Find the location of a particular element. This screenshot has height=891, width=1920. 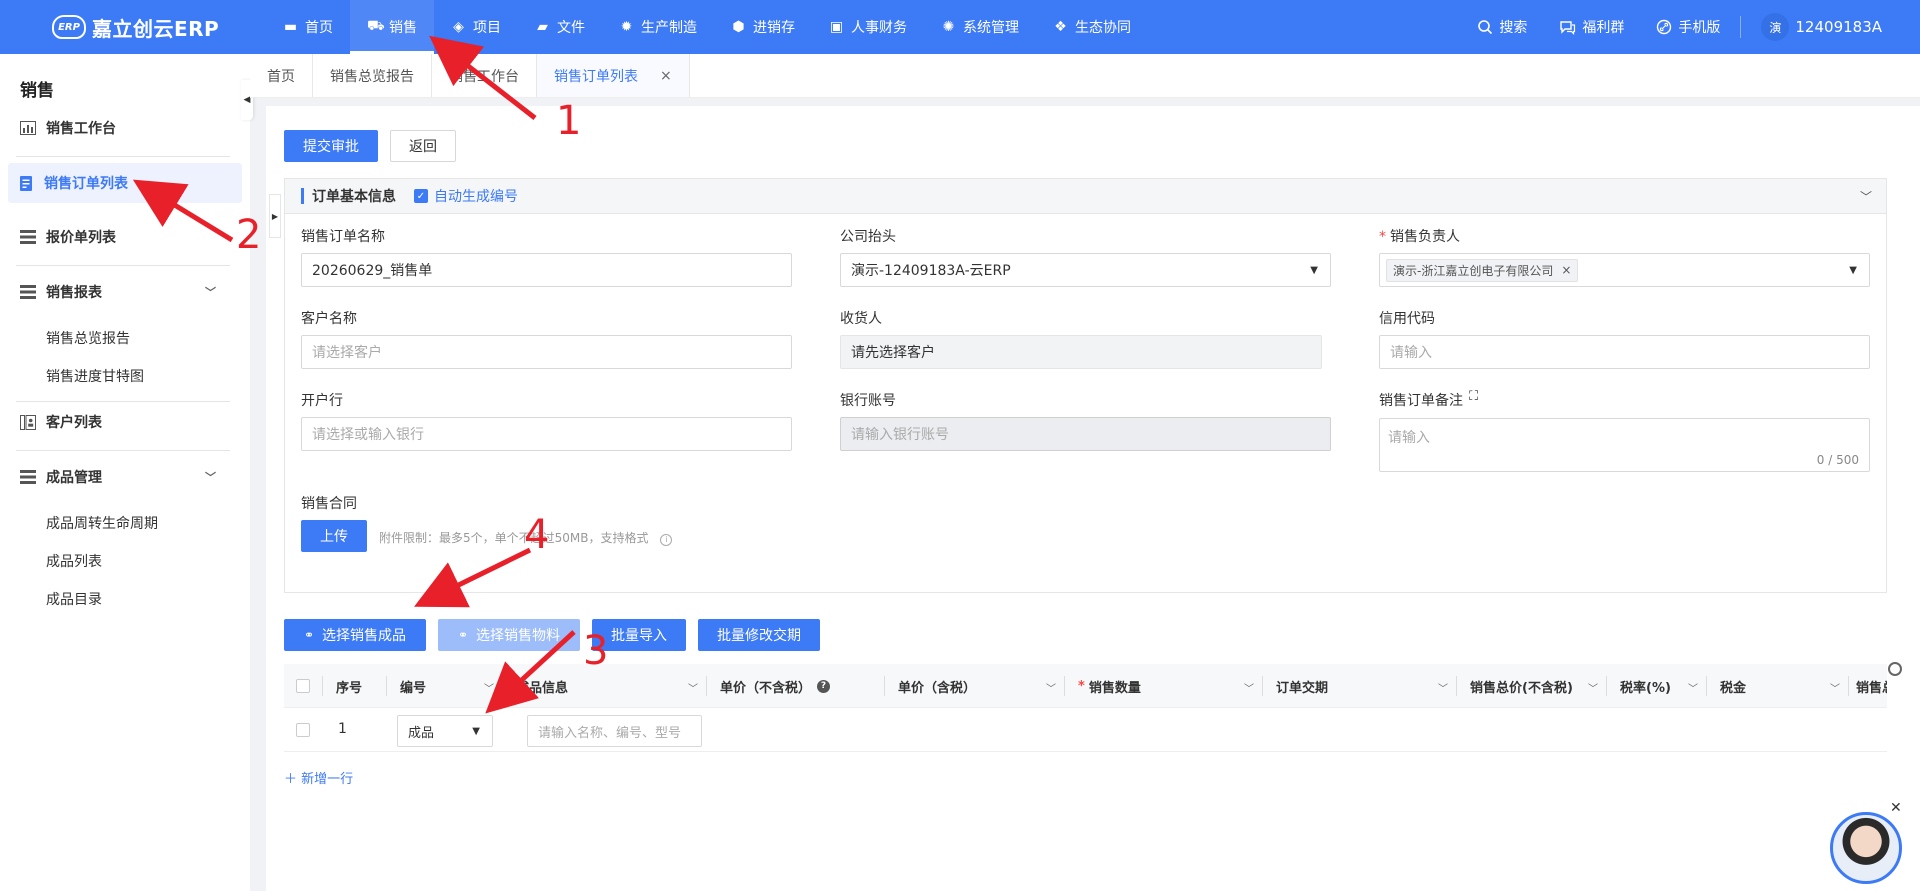

nav-label: 生态协同 is located at coordinates (1103, 28).